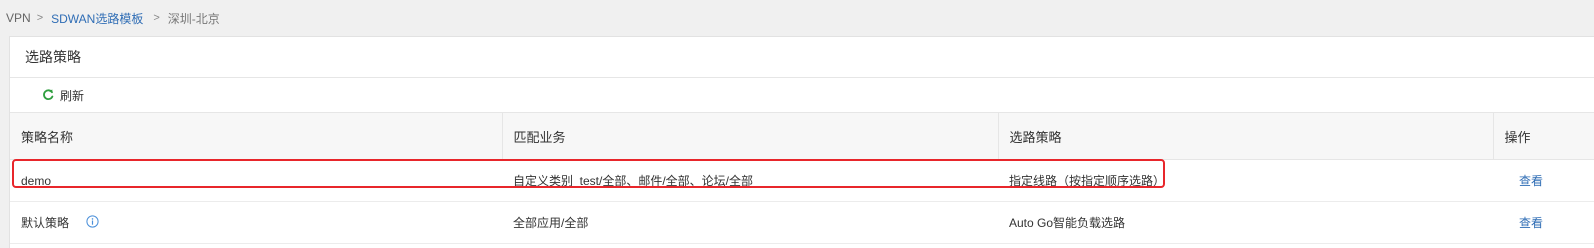 This screenshot has height=248, width=1594. I want to click on refresh-button: 刷新, so click(63, 95).